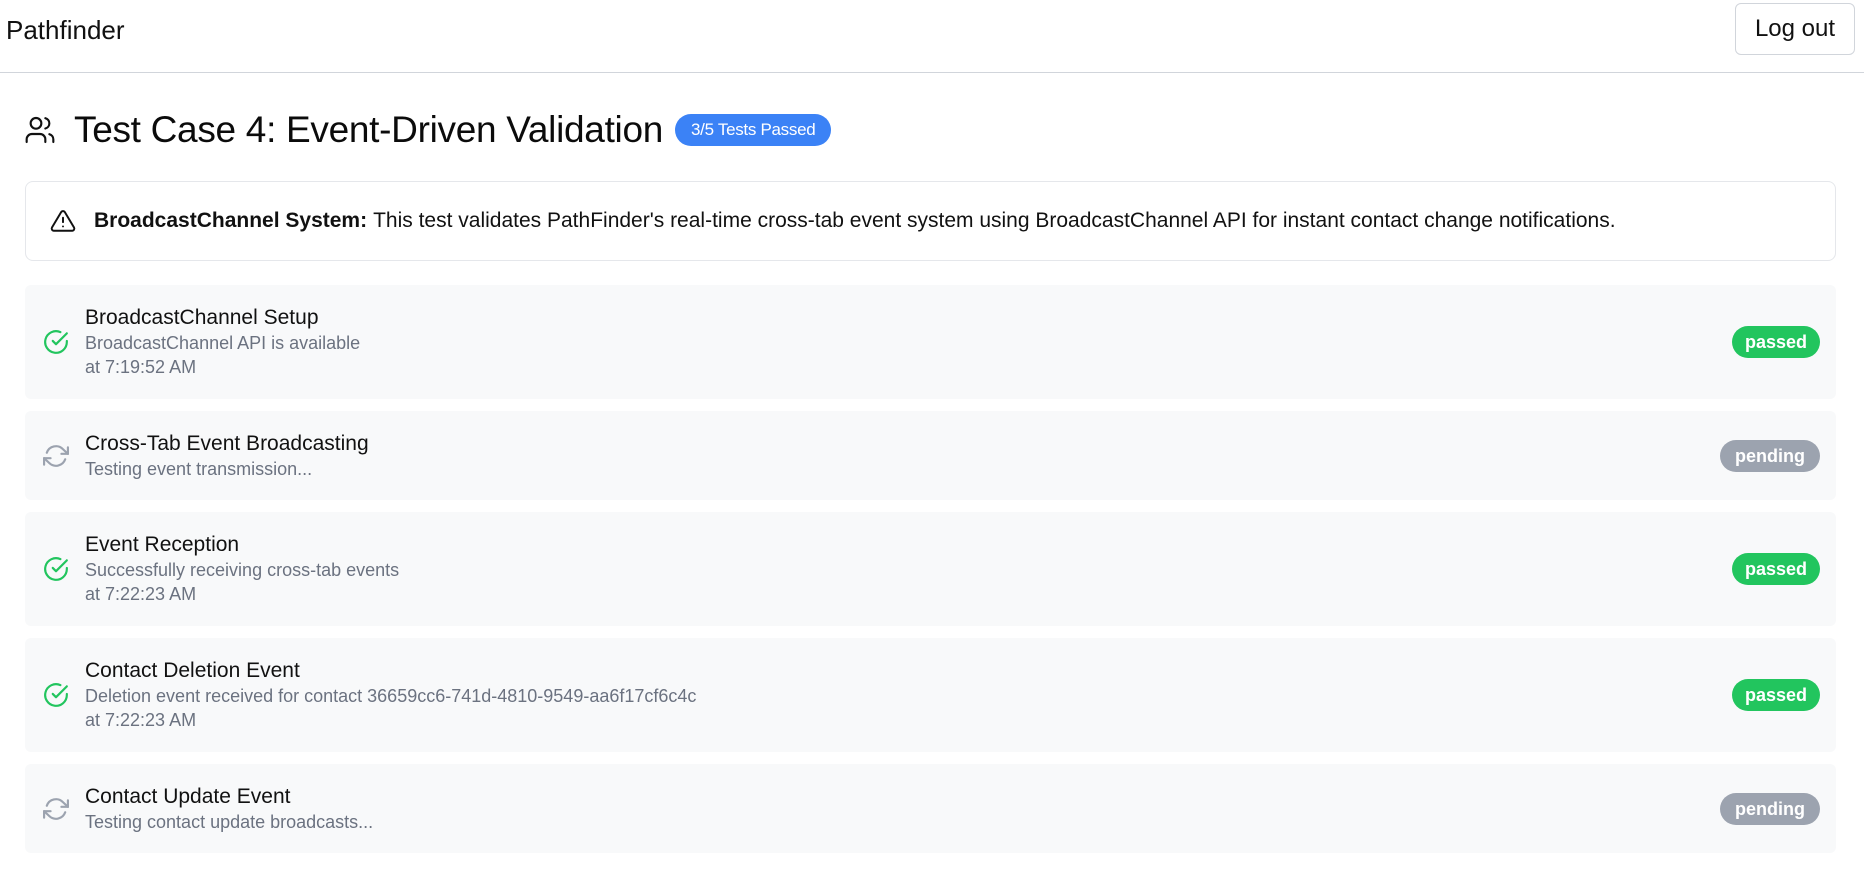 This screenshot has height=871, width=1864. I want to click on logout-button: Log out, so click(1795, 29).